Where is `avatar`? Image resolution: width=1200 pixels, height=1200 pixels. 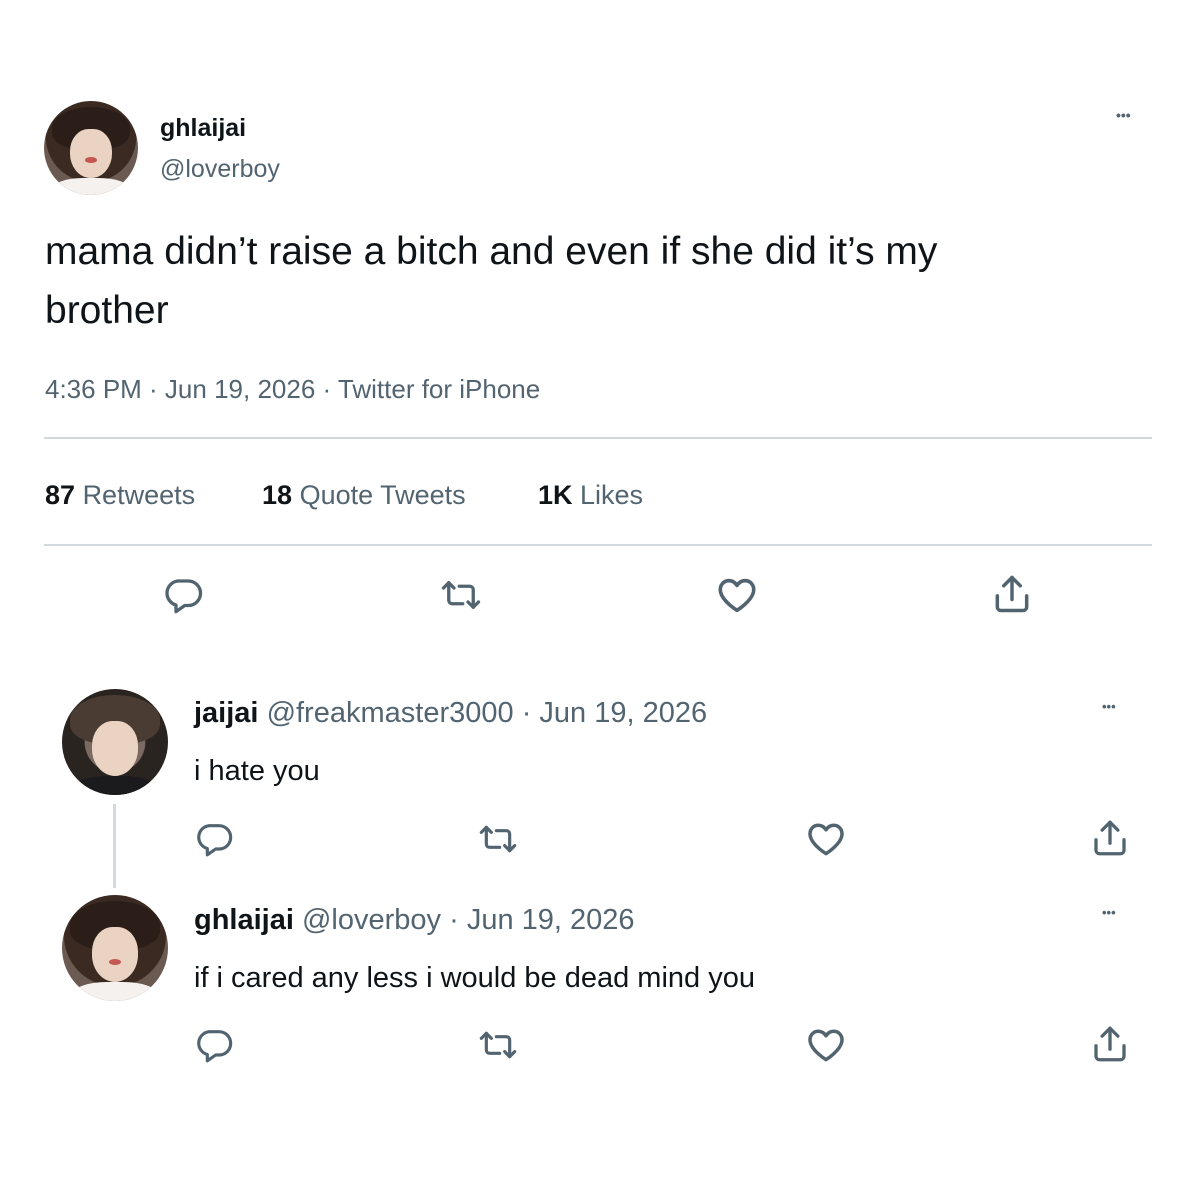 avatar is located at coordinates (91, 148).